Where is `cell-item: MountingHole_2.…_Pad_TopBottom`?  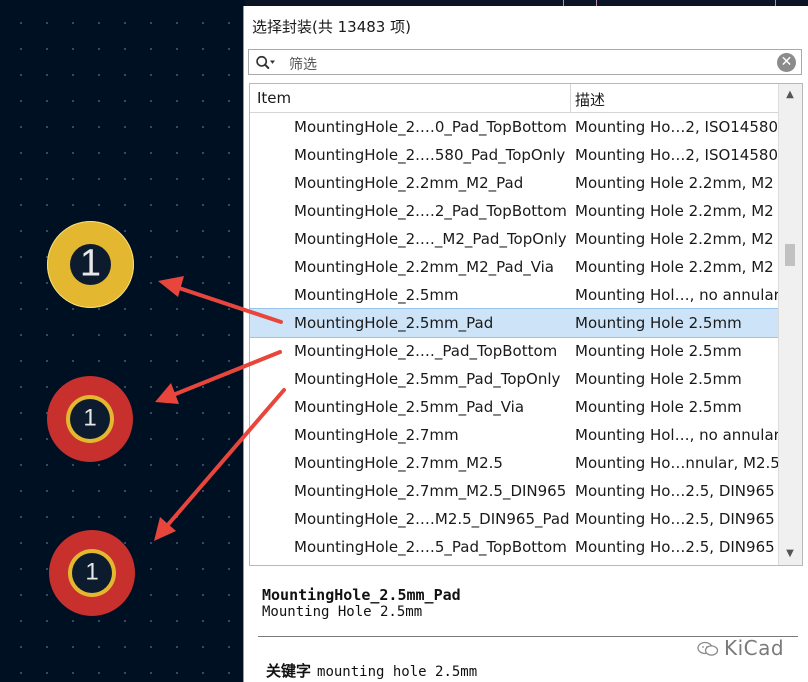 cell-item: MountingHole_2.…_Pad_TopBottom is located at coordinates (426, 351).